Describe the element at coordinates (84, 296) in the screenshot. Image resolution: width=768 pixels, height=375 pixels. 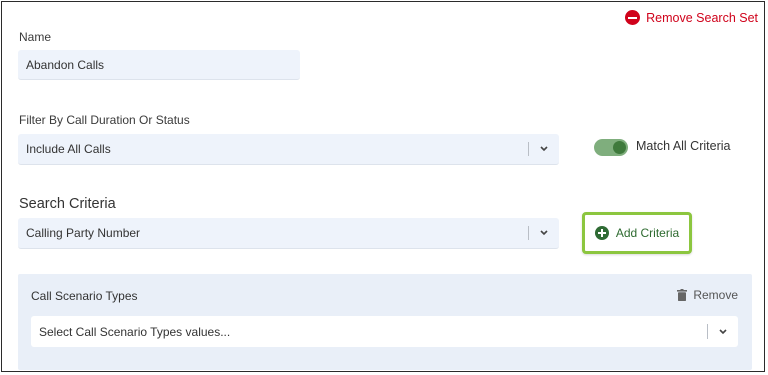
I see `panel-title: Call Scenario Types` at that location.